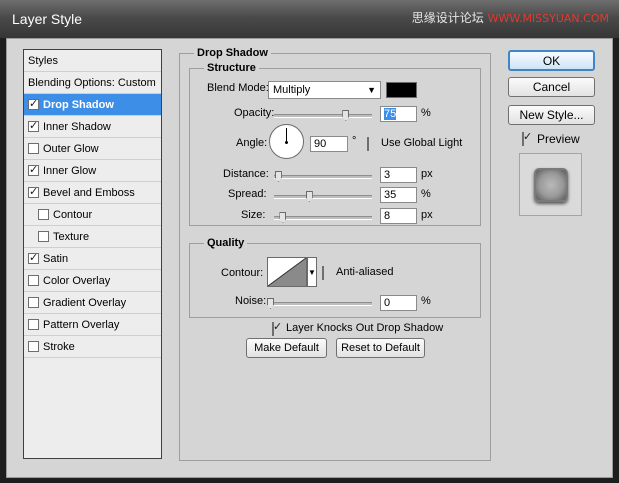 Image resolution: width=619 pixels, height=483 pixels. I want to click on size-input: 8, so click(398, 216).